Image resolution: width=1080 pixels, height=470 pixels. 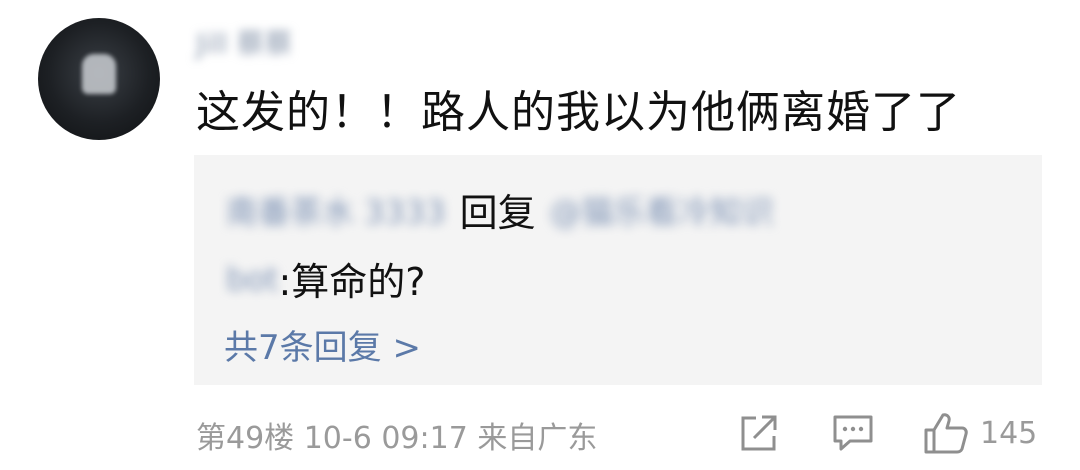 I want to click on comment-icon, so click(x=853, y=433).